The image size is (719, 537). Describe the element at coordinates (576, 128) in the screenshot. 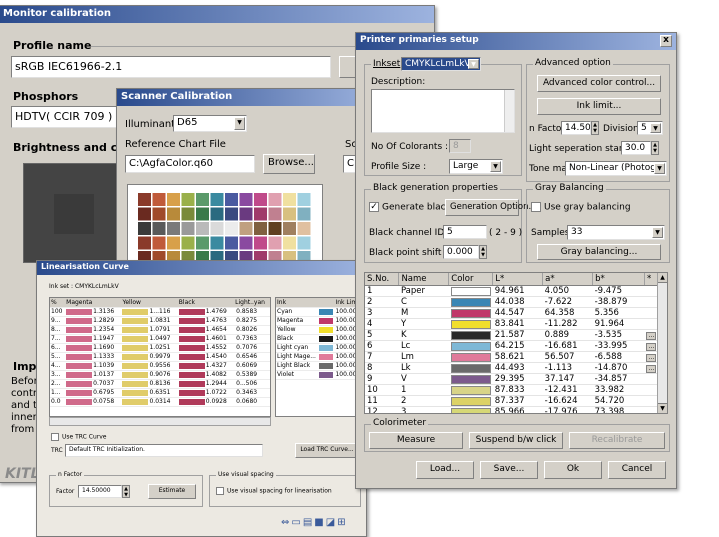

I see `nfactor-field: 14.500` at that location.